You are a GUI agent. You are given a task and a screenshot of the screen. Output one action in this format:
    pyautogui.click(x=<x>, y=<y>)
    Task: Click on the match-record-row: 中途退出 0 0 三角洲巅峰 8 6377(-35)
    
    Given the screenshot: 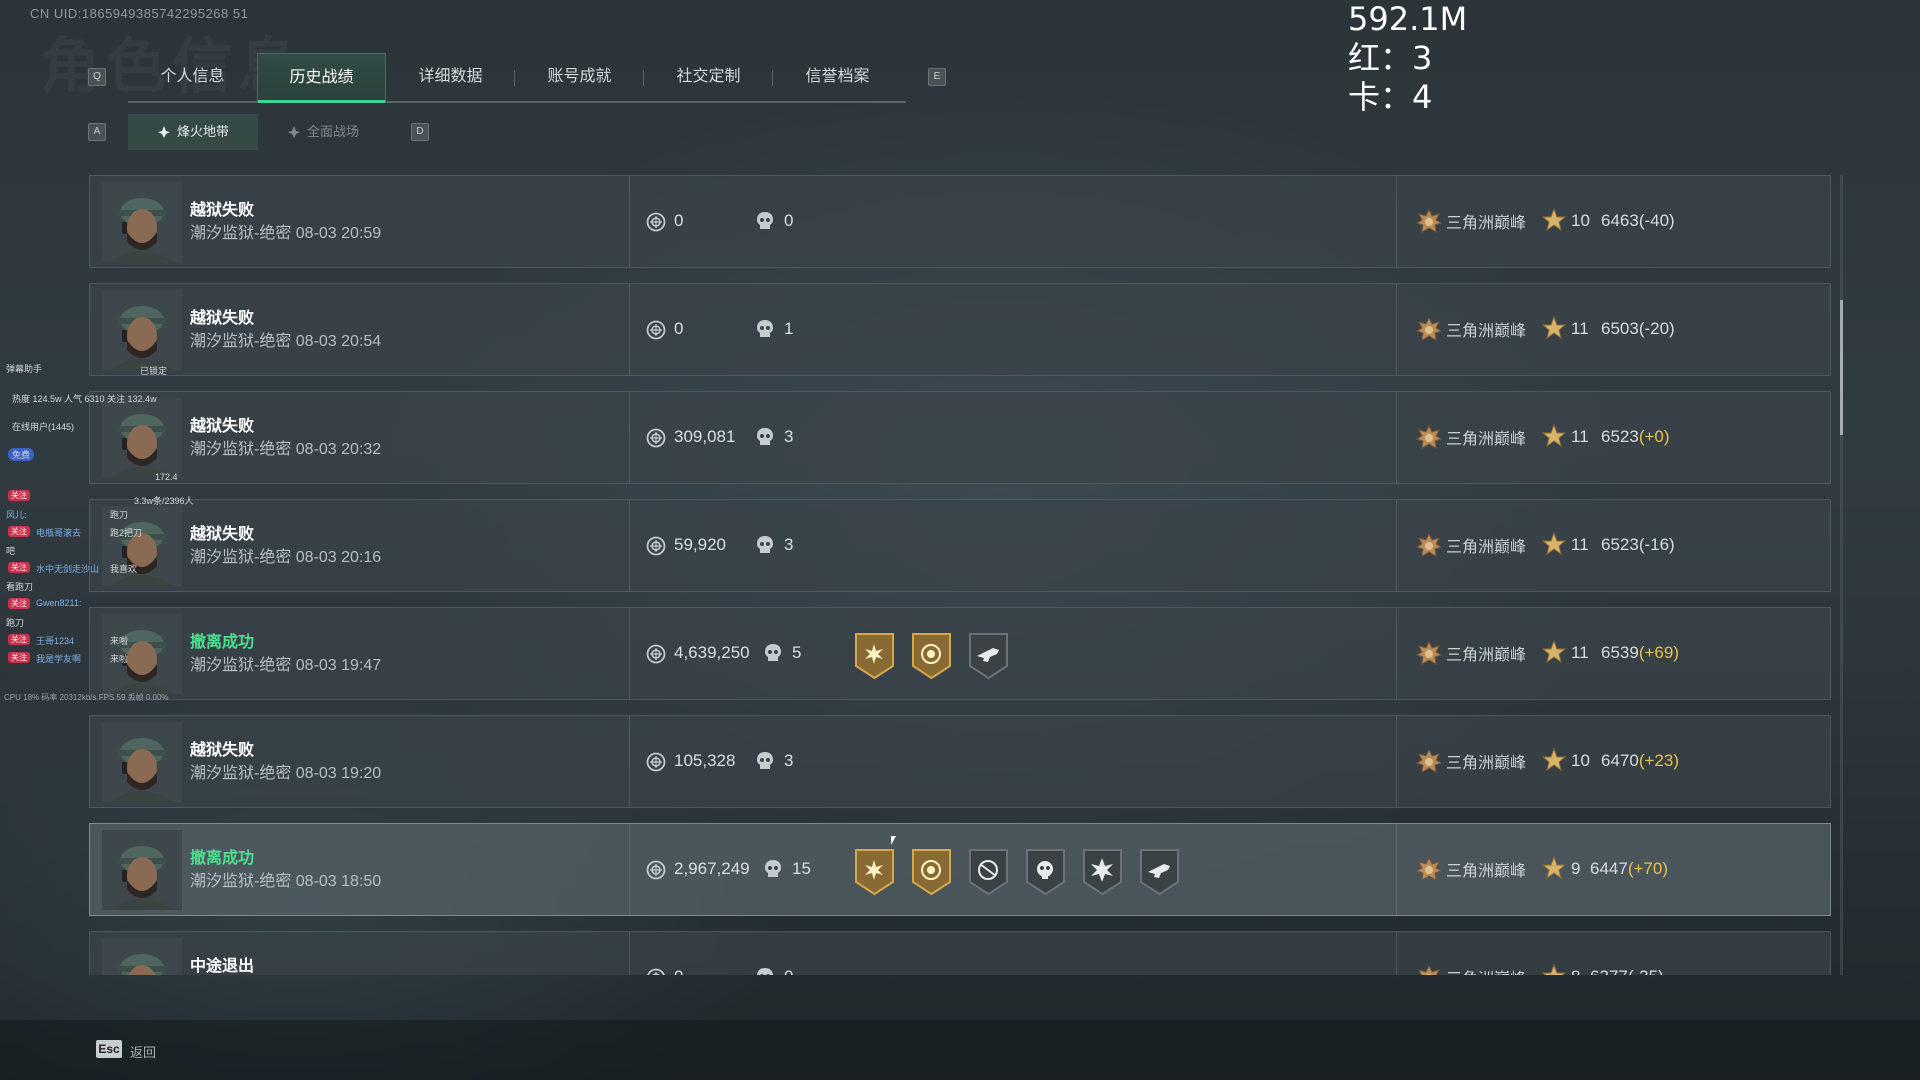 What is the action you would take?
    pyautogui.click(x=960, y=953)
    